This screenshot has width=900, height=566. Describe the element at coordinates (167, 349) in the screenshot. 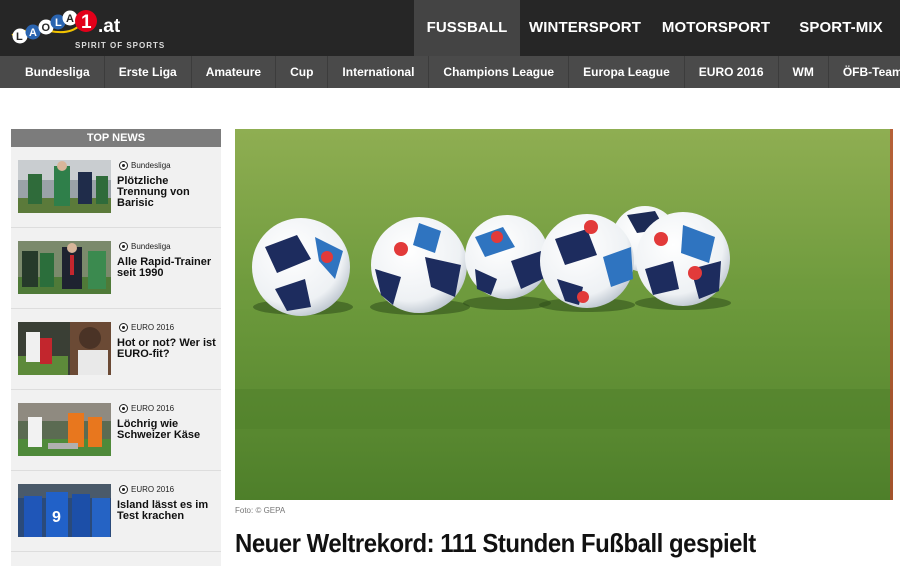

I see `news-headline: Hot or not? Wer ist EURO-fit?` at that location.